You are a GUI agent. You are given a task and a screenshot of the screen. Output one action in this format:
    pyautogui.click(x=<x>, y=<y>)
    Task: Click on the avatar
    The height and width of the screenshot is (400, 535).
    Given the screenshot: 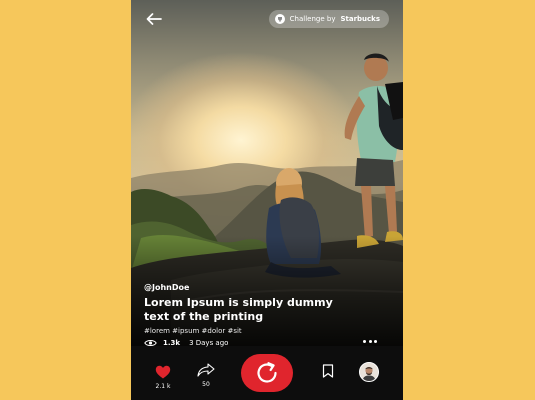 What is the action you would take?
    pyautogui.click(x=369, y=372)
    